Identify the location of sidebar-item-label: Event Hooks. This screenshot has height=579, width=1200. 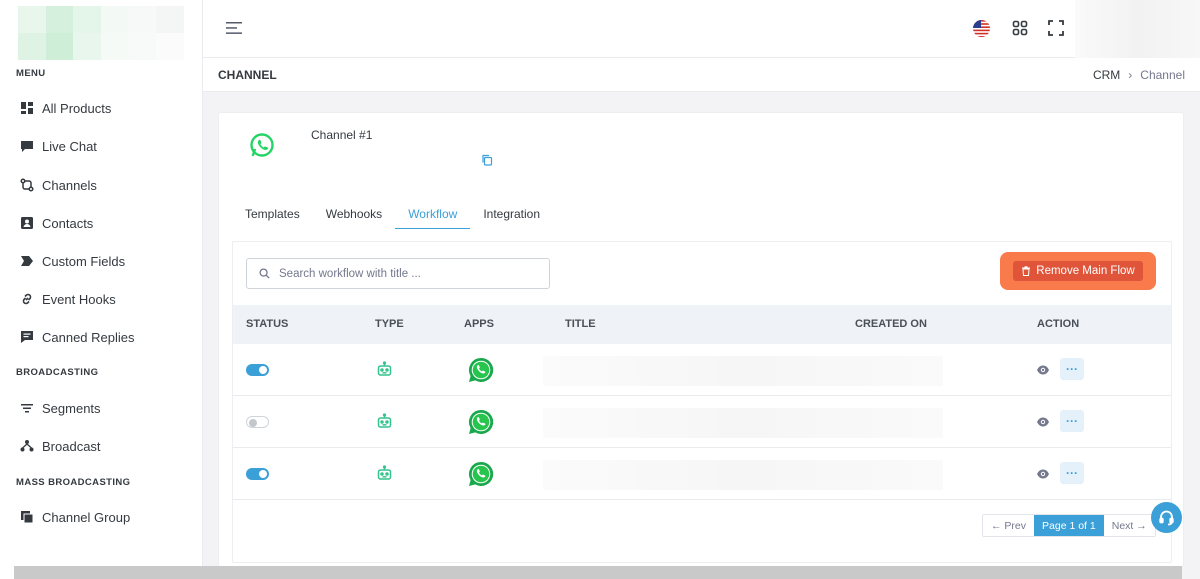
(79, 299).